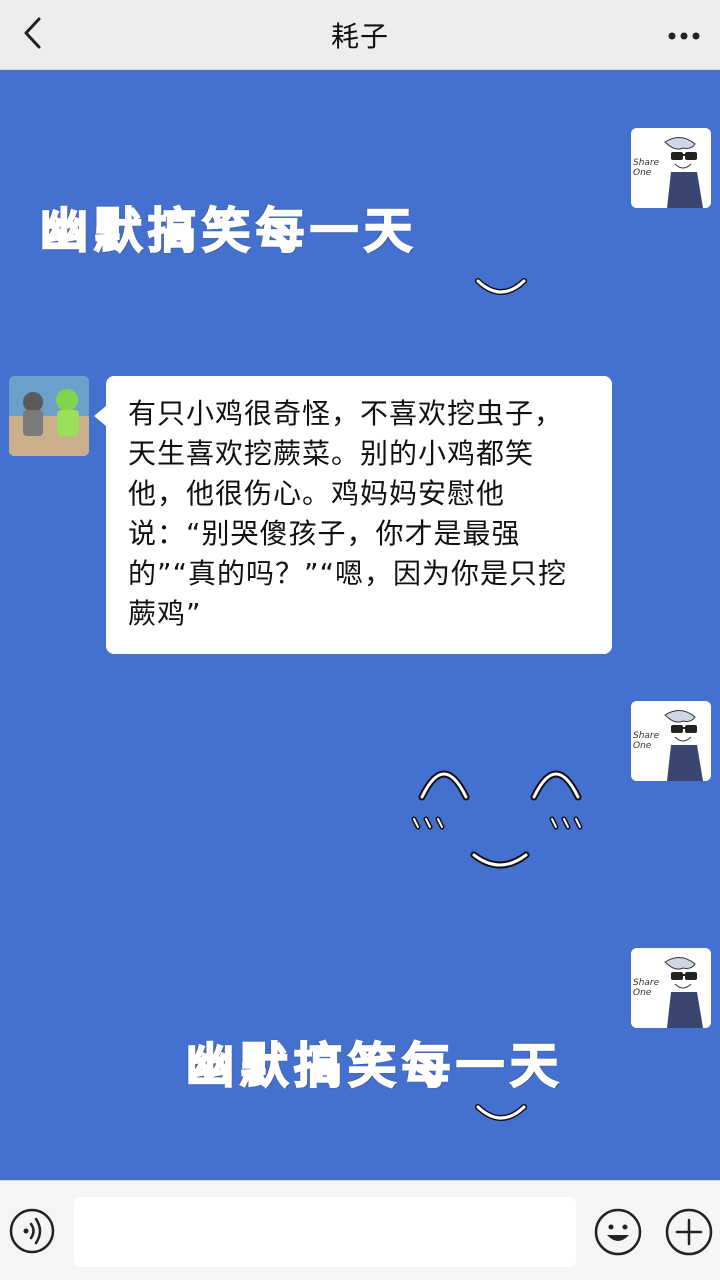 The height and width of the screenshot is (1280, 720). I want to click on chevron-left-icon, so click(32, 35).